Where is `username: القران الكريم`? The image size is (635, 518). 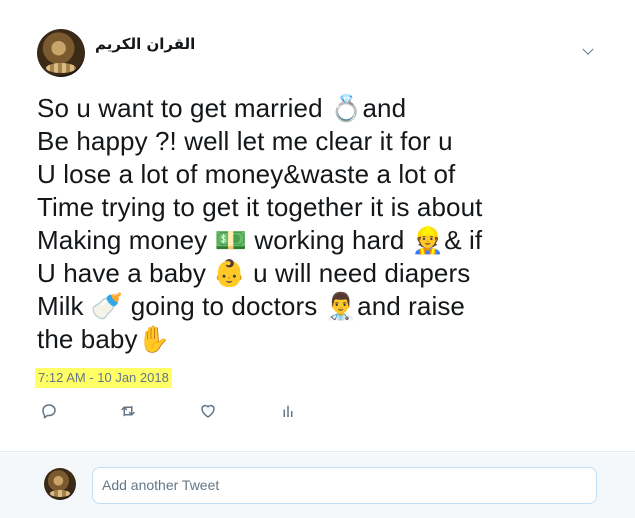
username: القران الكريم is located at coordinates (145, 44).